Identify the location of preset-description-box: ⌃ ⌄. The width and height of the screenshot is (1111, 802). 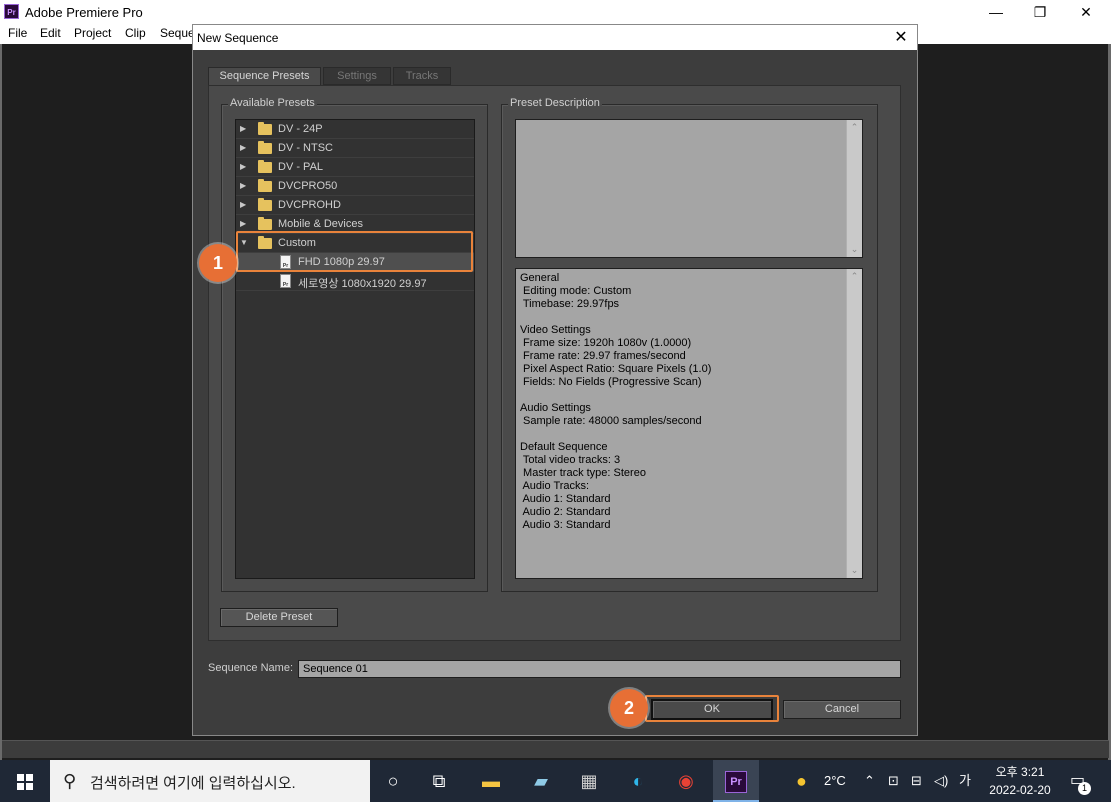
(689, 188).